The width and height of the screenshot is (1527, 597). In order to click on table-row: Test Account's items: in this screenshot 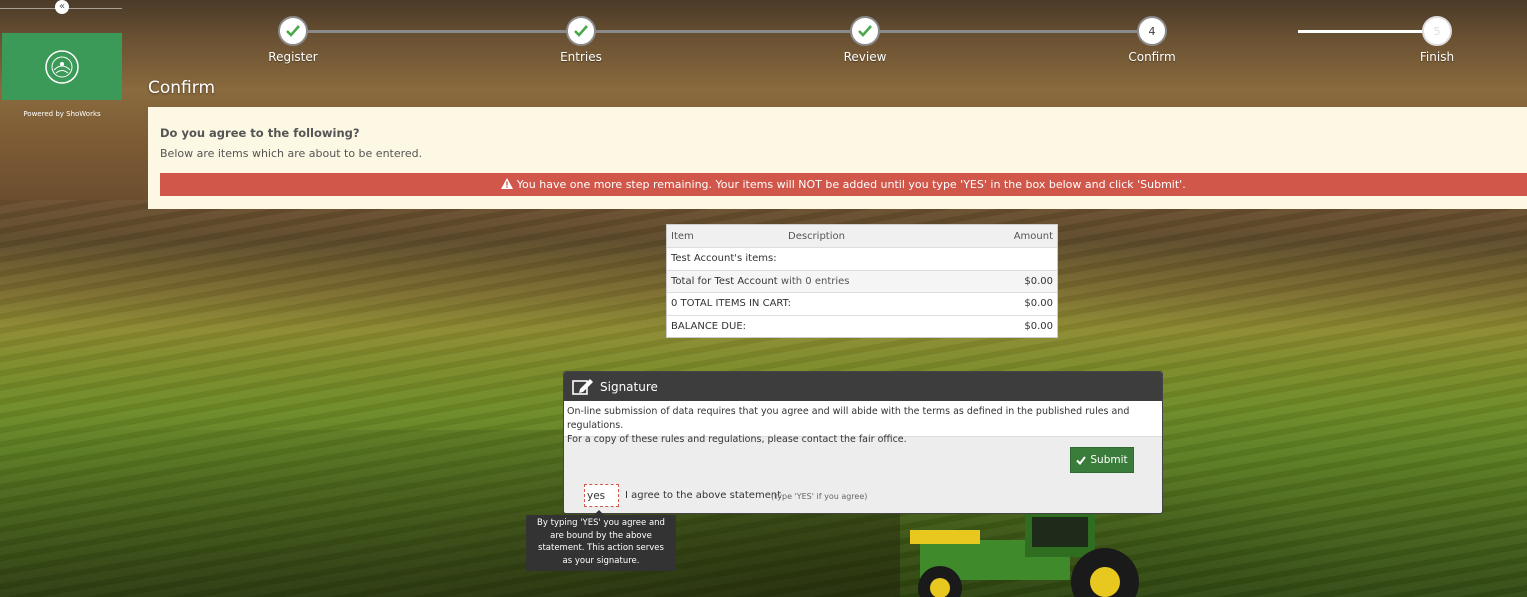, I will do `click(862, 258)`.